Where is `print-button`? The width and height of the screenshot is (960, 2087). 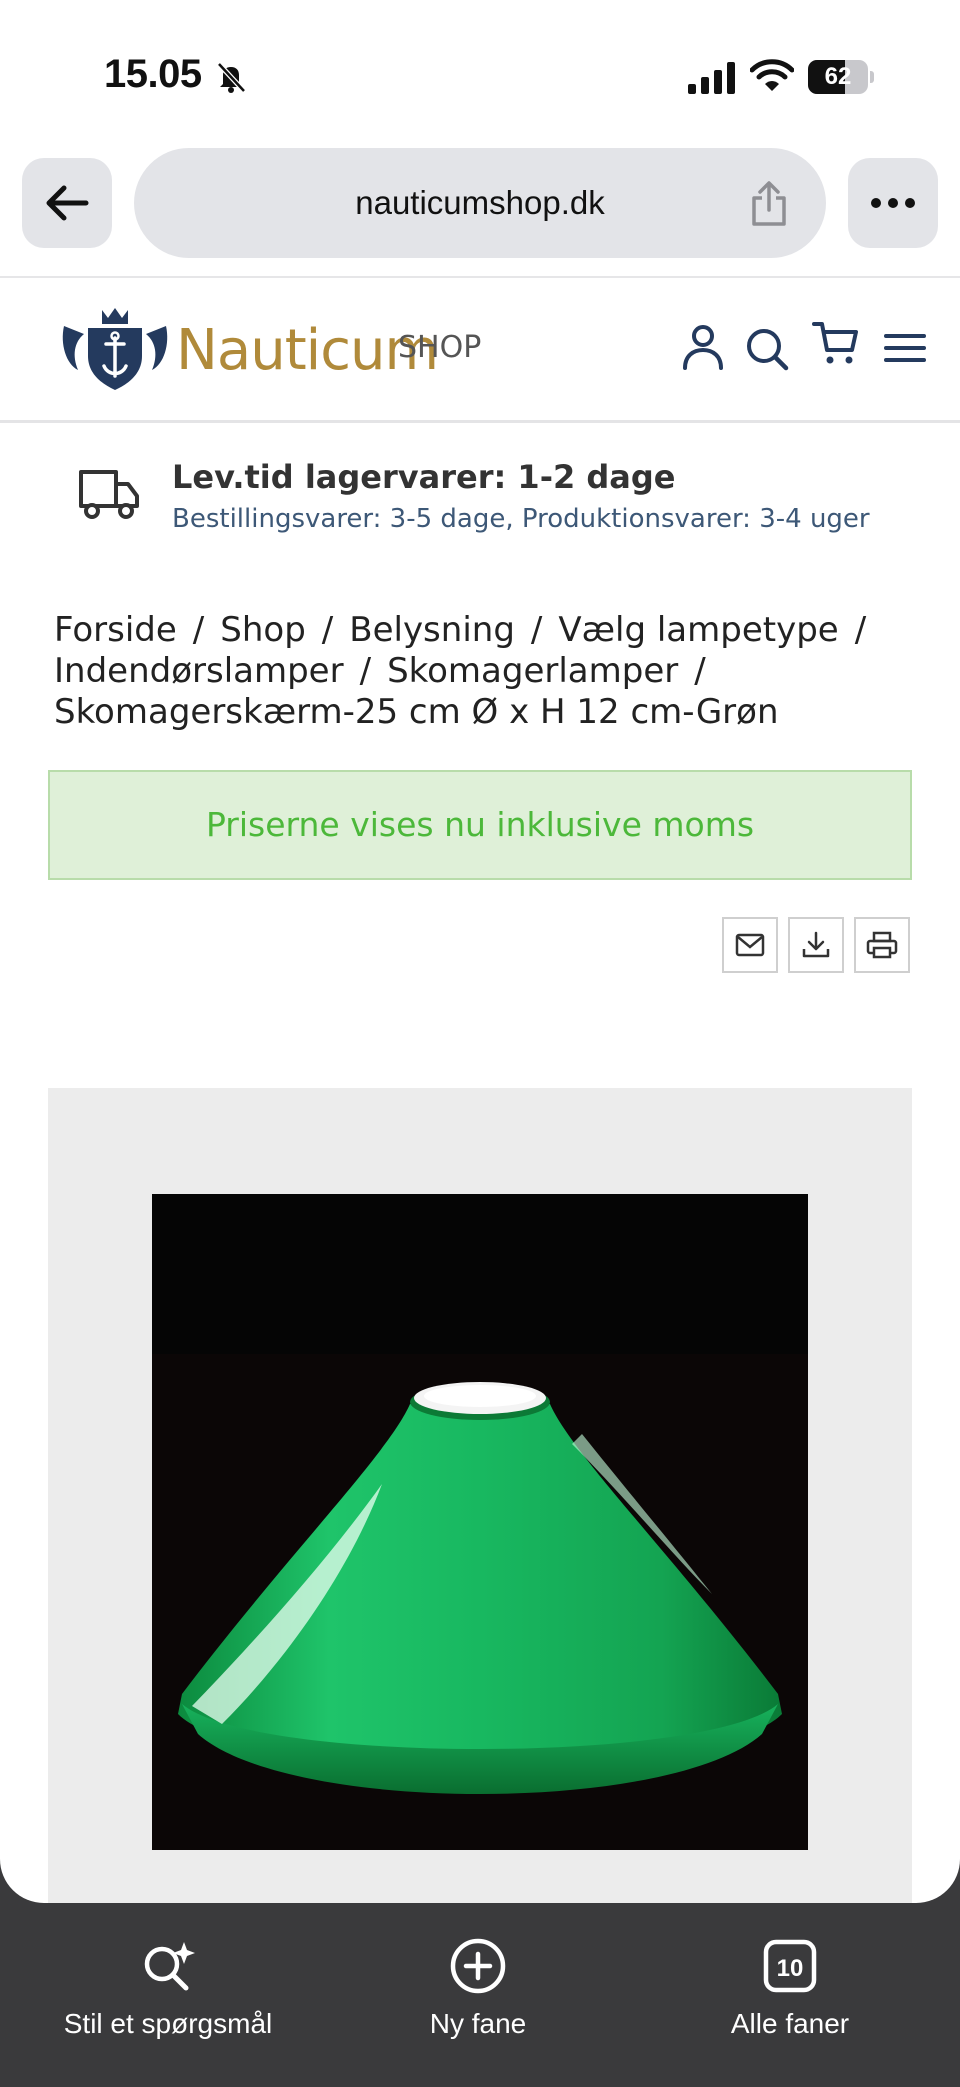
print-button is located at coordinates (882, 945).